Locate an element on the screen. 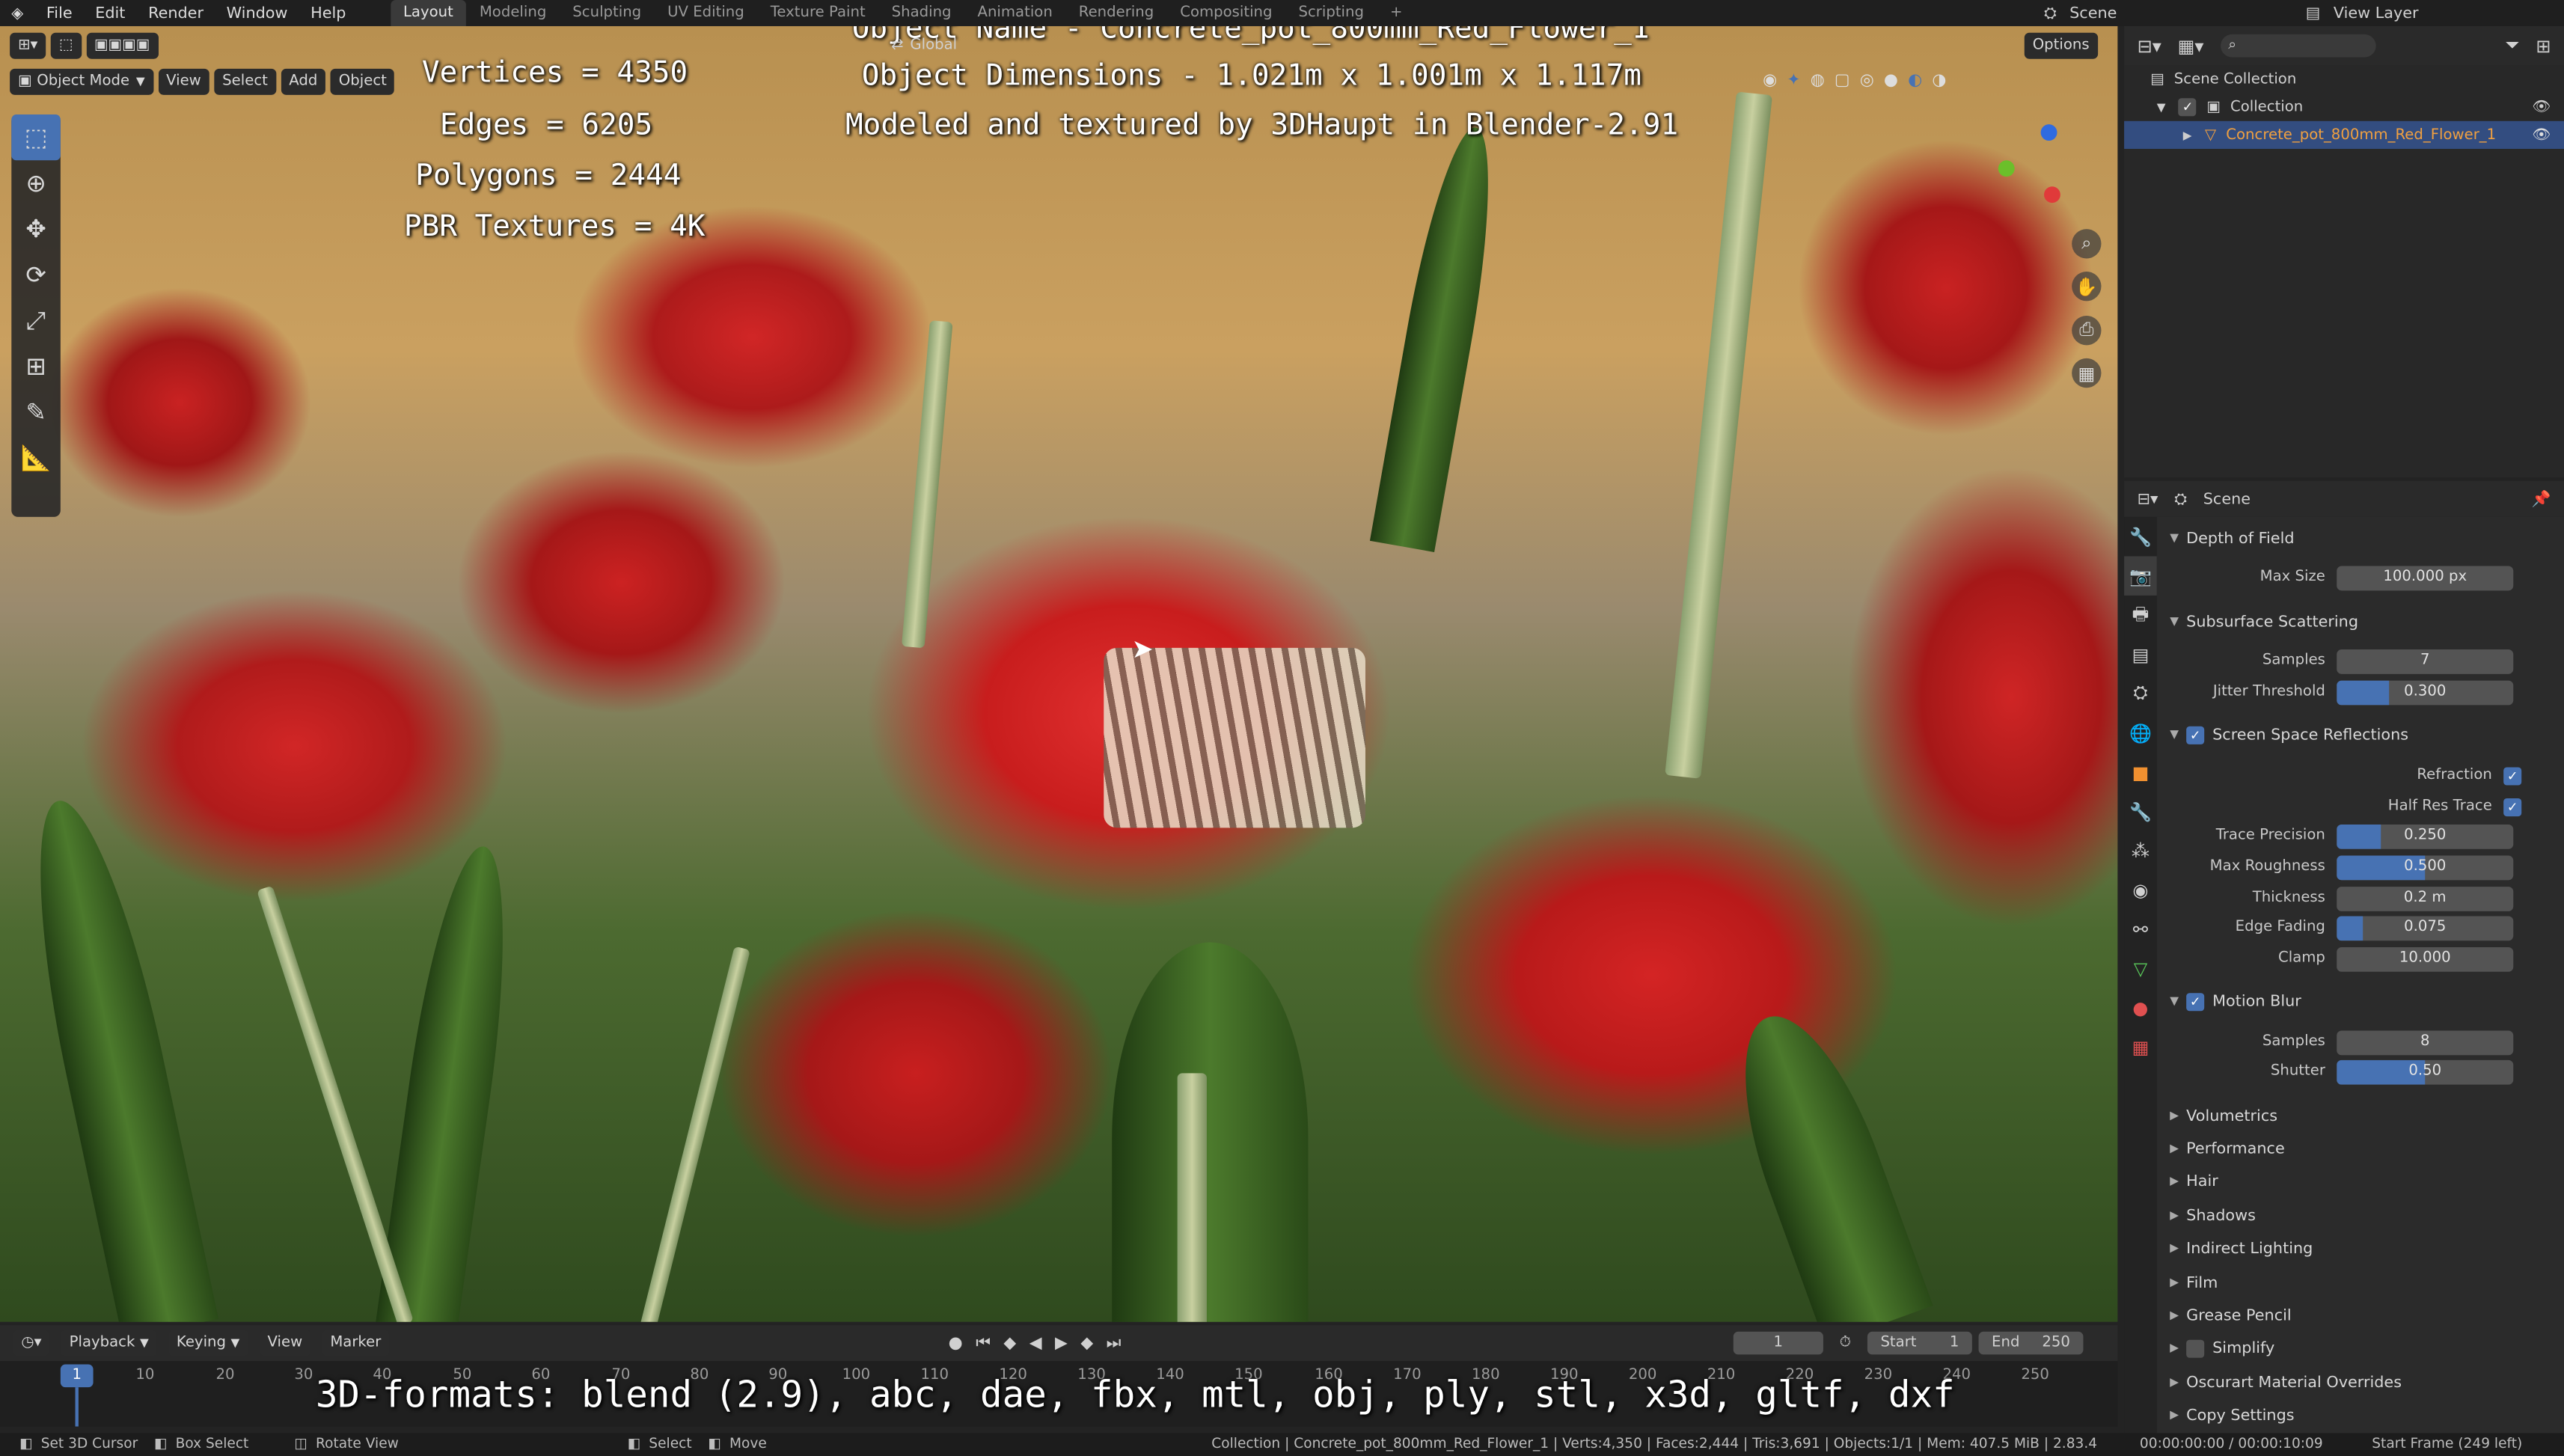  menu-view: View is located at coordinates (183, 80).